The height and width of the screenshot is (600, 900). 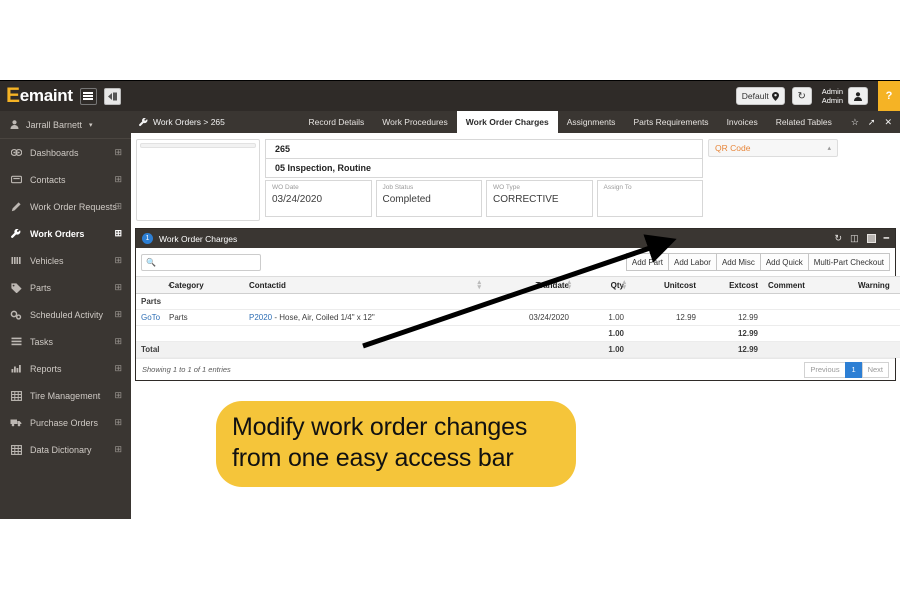 I want to click on column-header-extcost: Extcost, so click(x=732, y=285).